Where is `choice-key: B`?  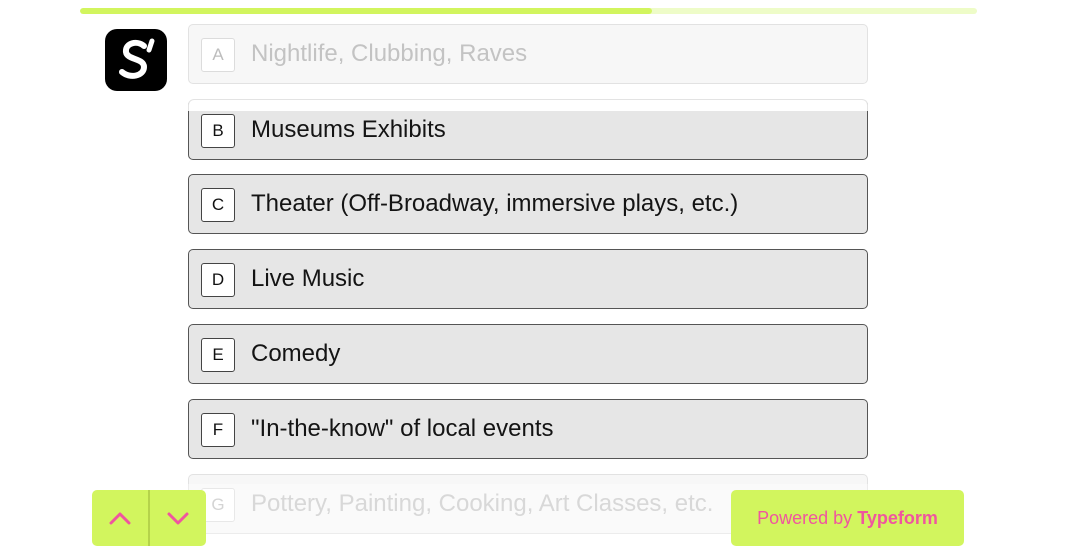 choice-key: B is located at coordinates (218, 131).